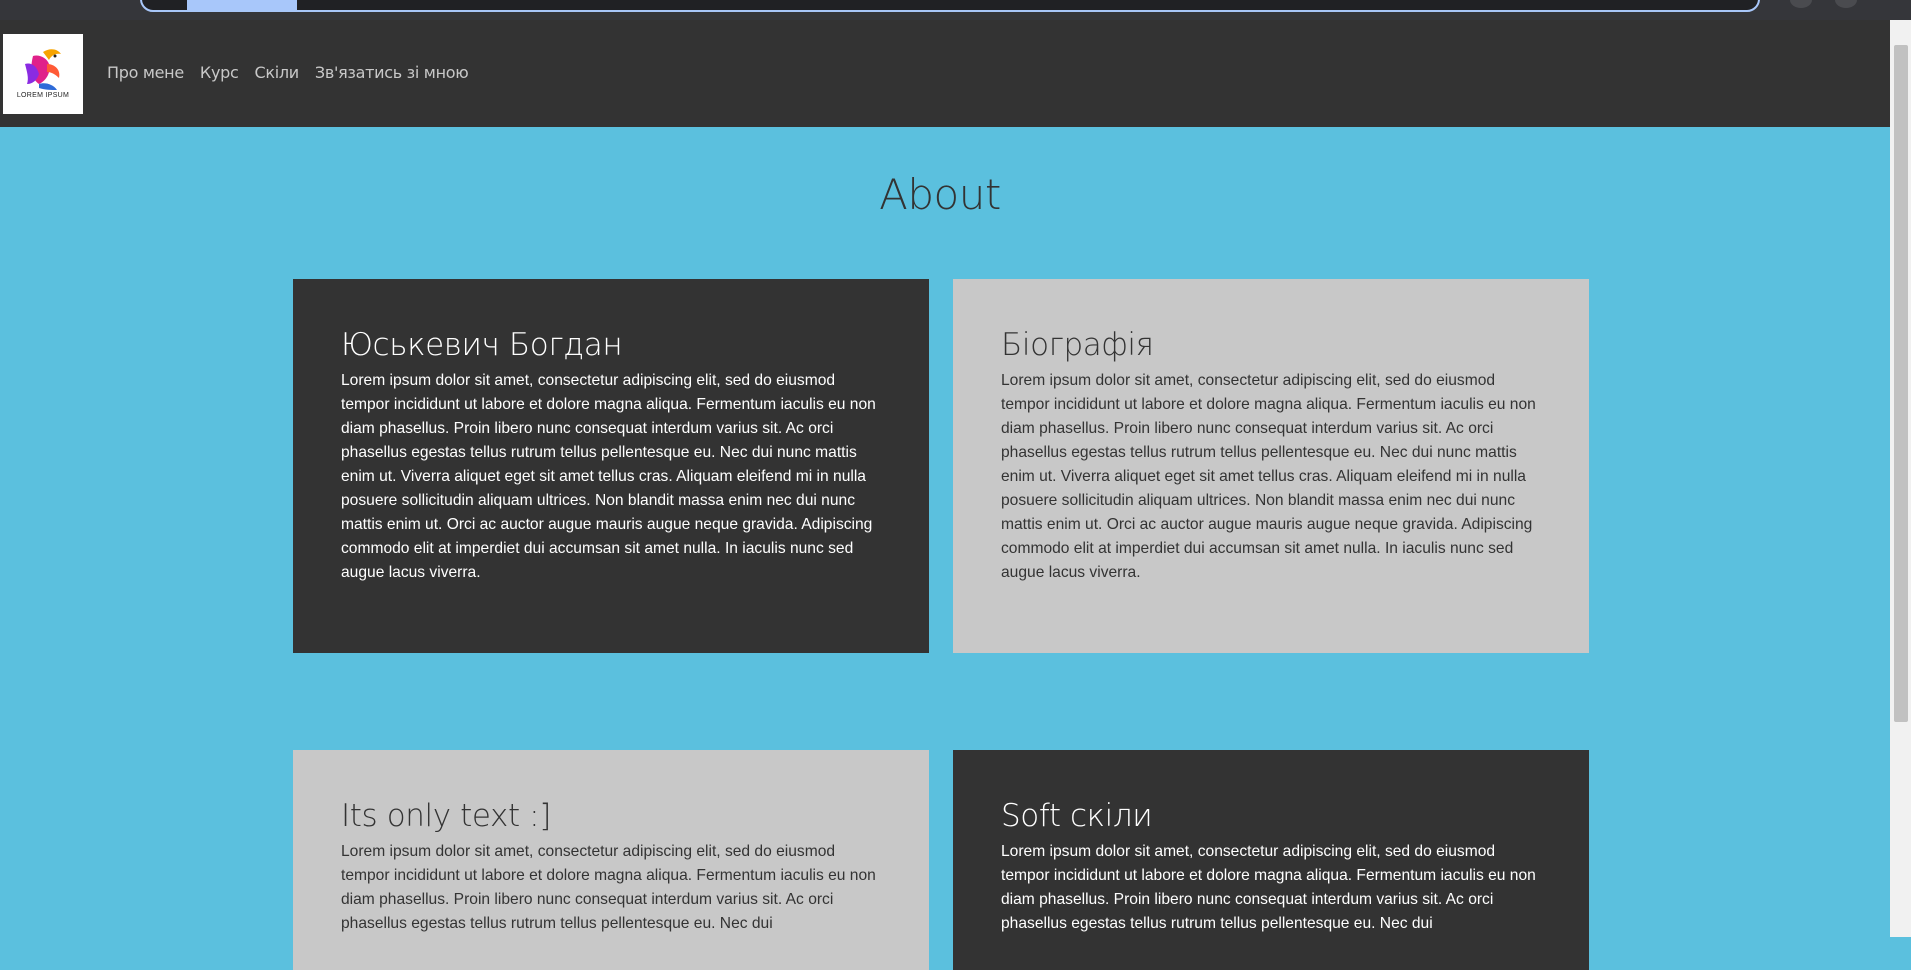  What do you see at coordinates (950, 6) in the screenshot?
I see `browser-address-bar` at bounding box center [950, 6].